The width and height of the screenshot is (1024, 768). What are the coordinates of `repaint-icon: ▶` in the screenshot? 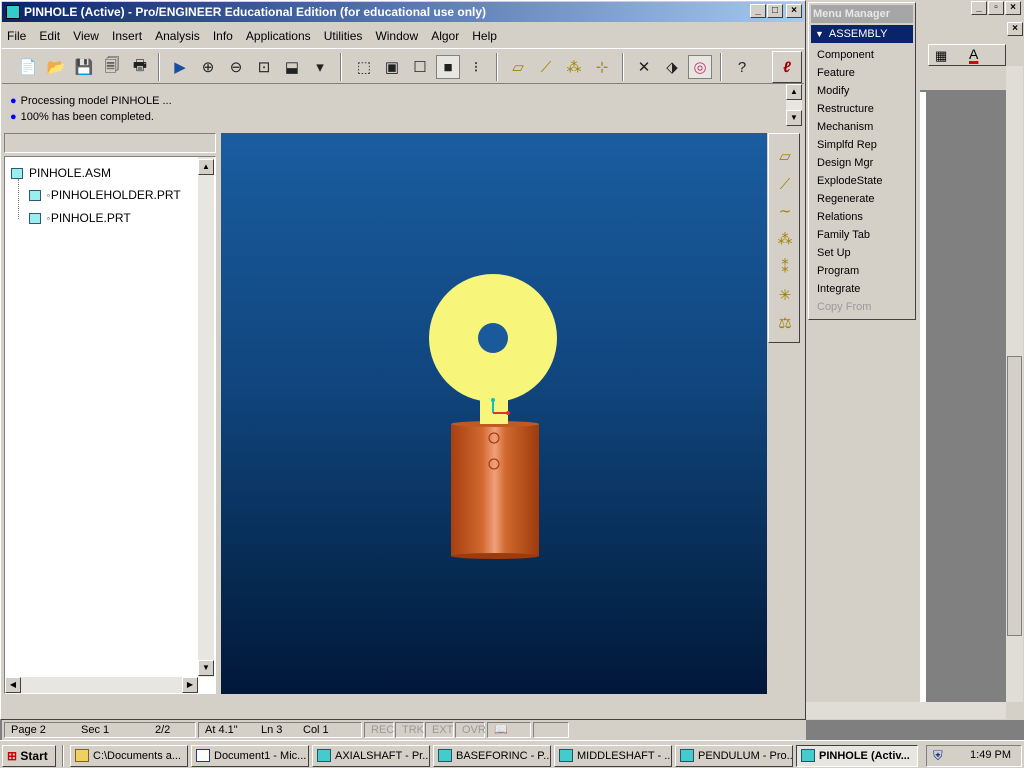 It's located at (180, 67).